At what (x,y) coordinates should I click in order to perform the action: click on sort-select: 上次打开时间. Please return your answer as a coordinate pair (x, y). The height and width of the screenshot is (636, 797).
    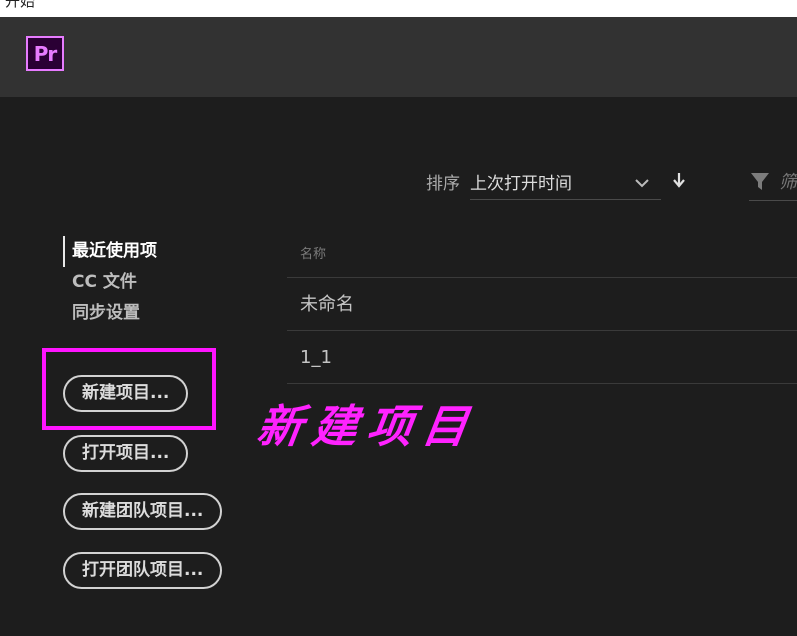
    Looking at the image, I should click on (565, 180).